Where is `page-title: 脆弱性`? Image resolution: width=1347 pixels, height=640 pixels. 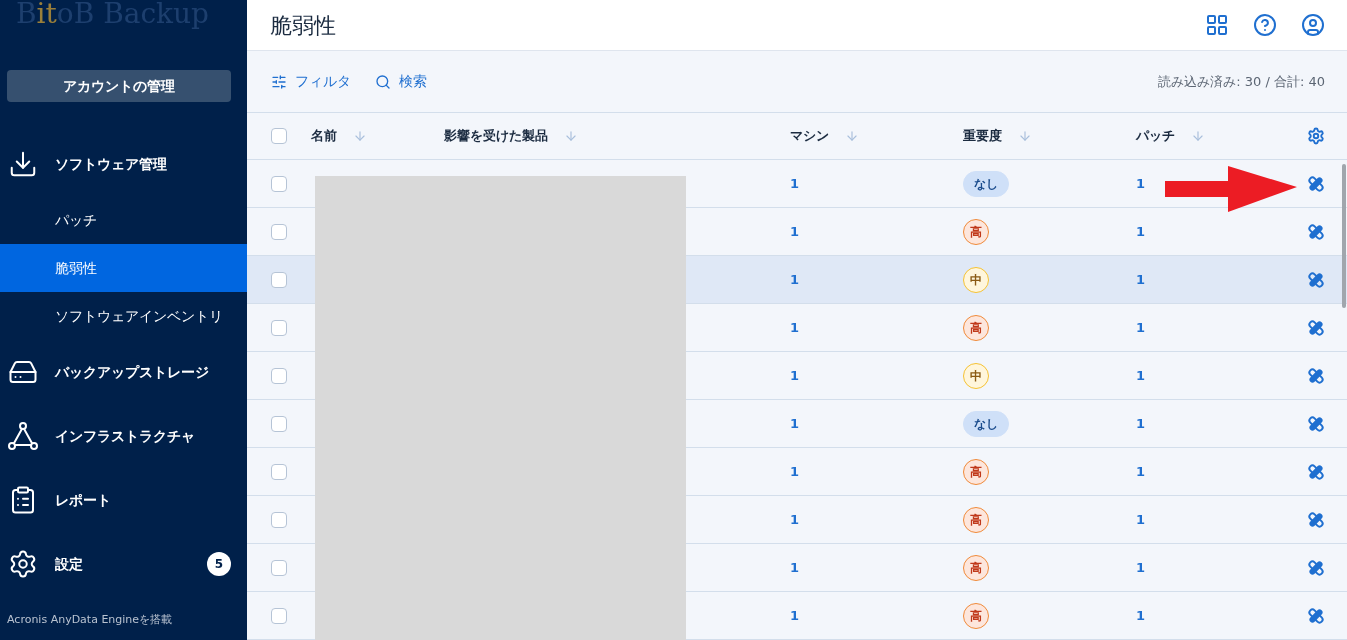 page-title: 脆弱性 is located at coordinates (303, 25).